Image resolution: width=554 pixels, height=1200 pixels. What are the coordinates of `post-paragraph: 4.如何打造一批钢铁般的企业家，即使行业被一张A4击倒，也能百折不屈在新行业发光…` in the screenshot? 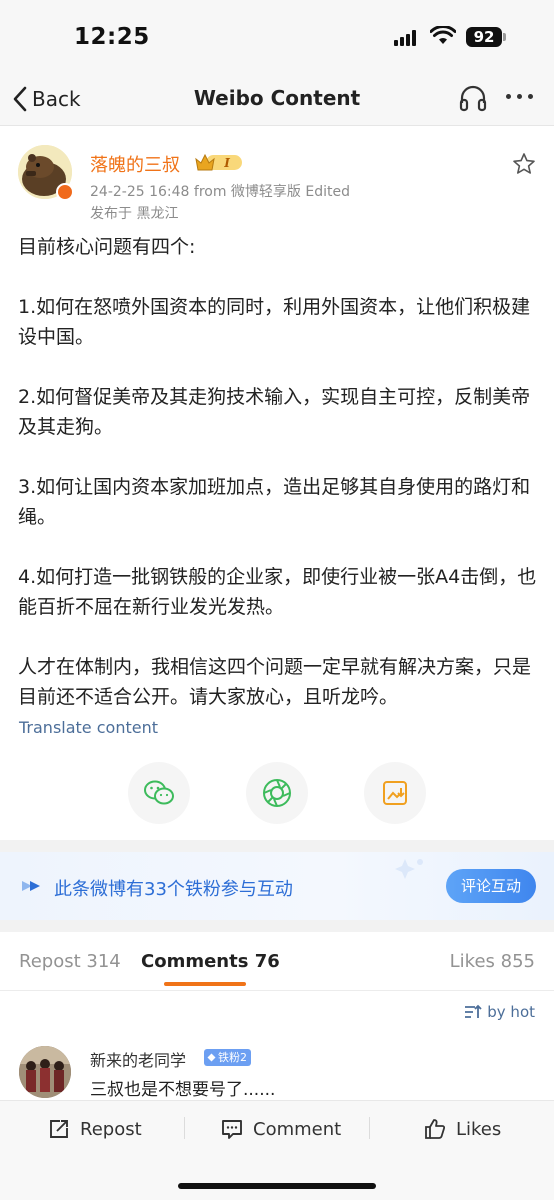 It's located at (277, 592).